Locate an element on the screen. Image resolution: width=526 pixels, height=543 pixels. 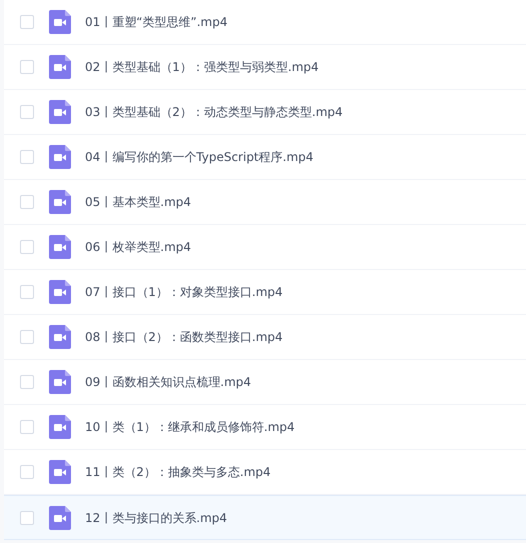
file-row: 05丨基本类型.mp4 is located at coordinates (265, 202).